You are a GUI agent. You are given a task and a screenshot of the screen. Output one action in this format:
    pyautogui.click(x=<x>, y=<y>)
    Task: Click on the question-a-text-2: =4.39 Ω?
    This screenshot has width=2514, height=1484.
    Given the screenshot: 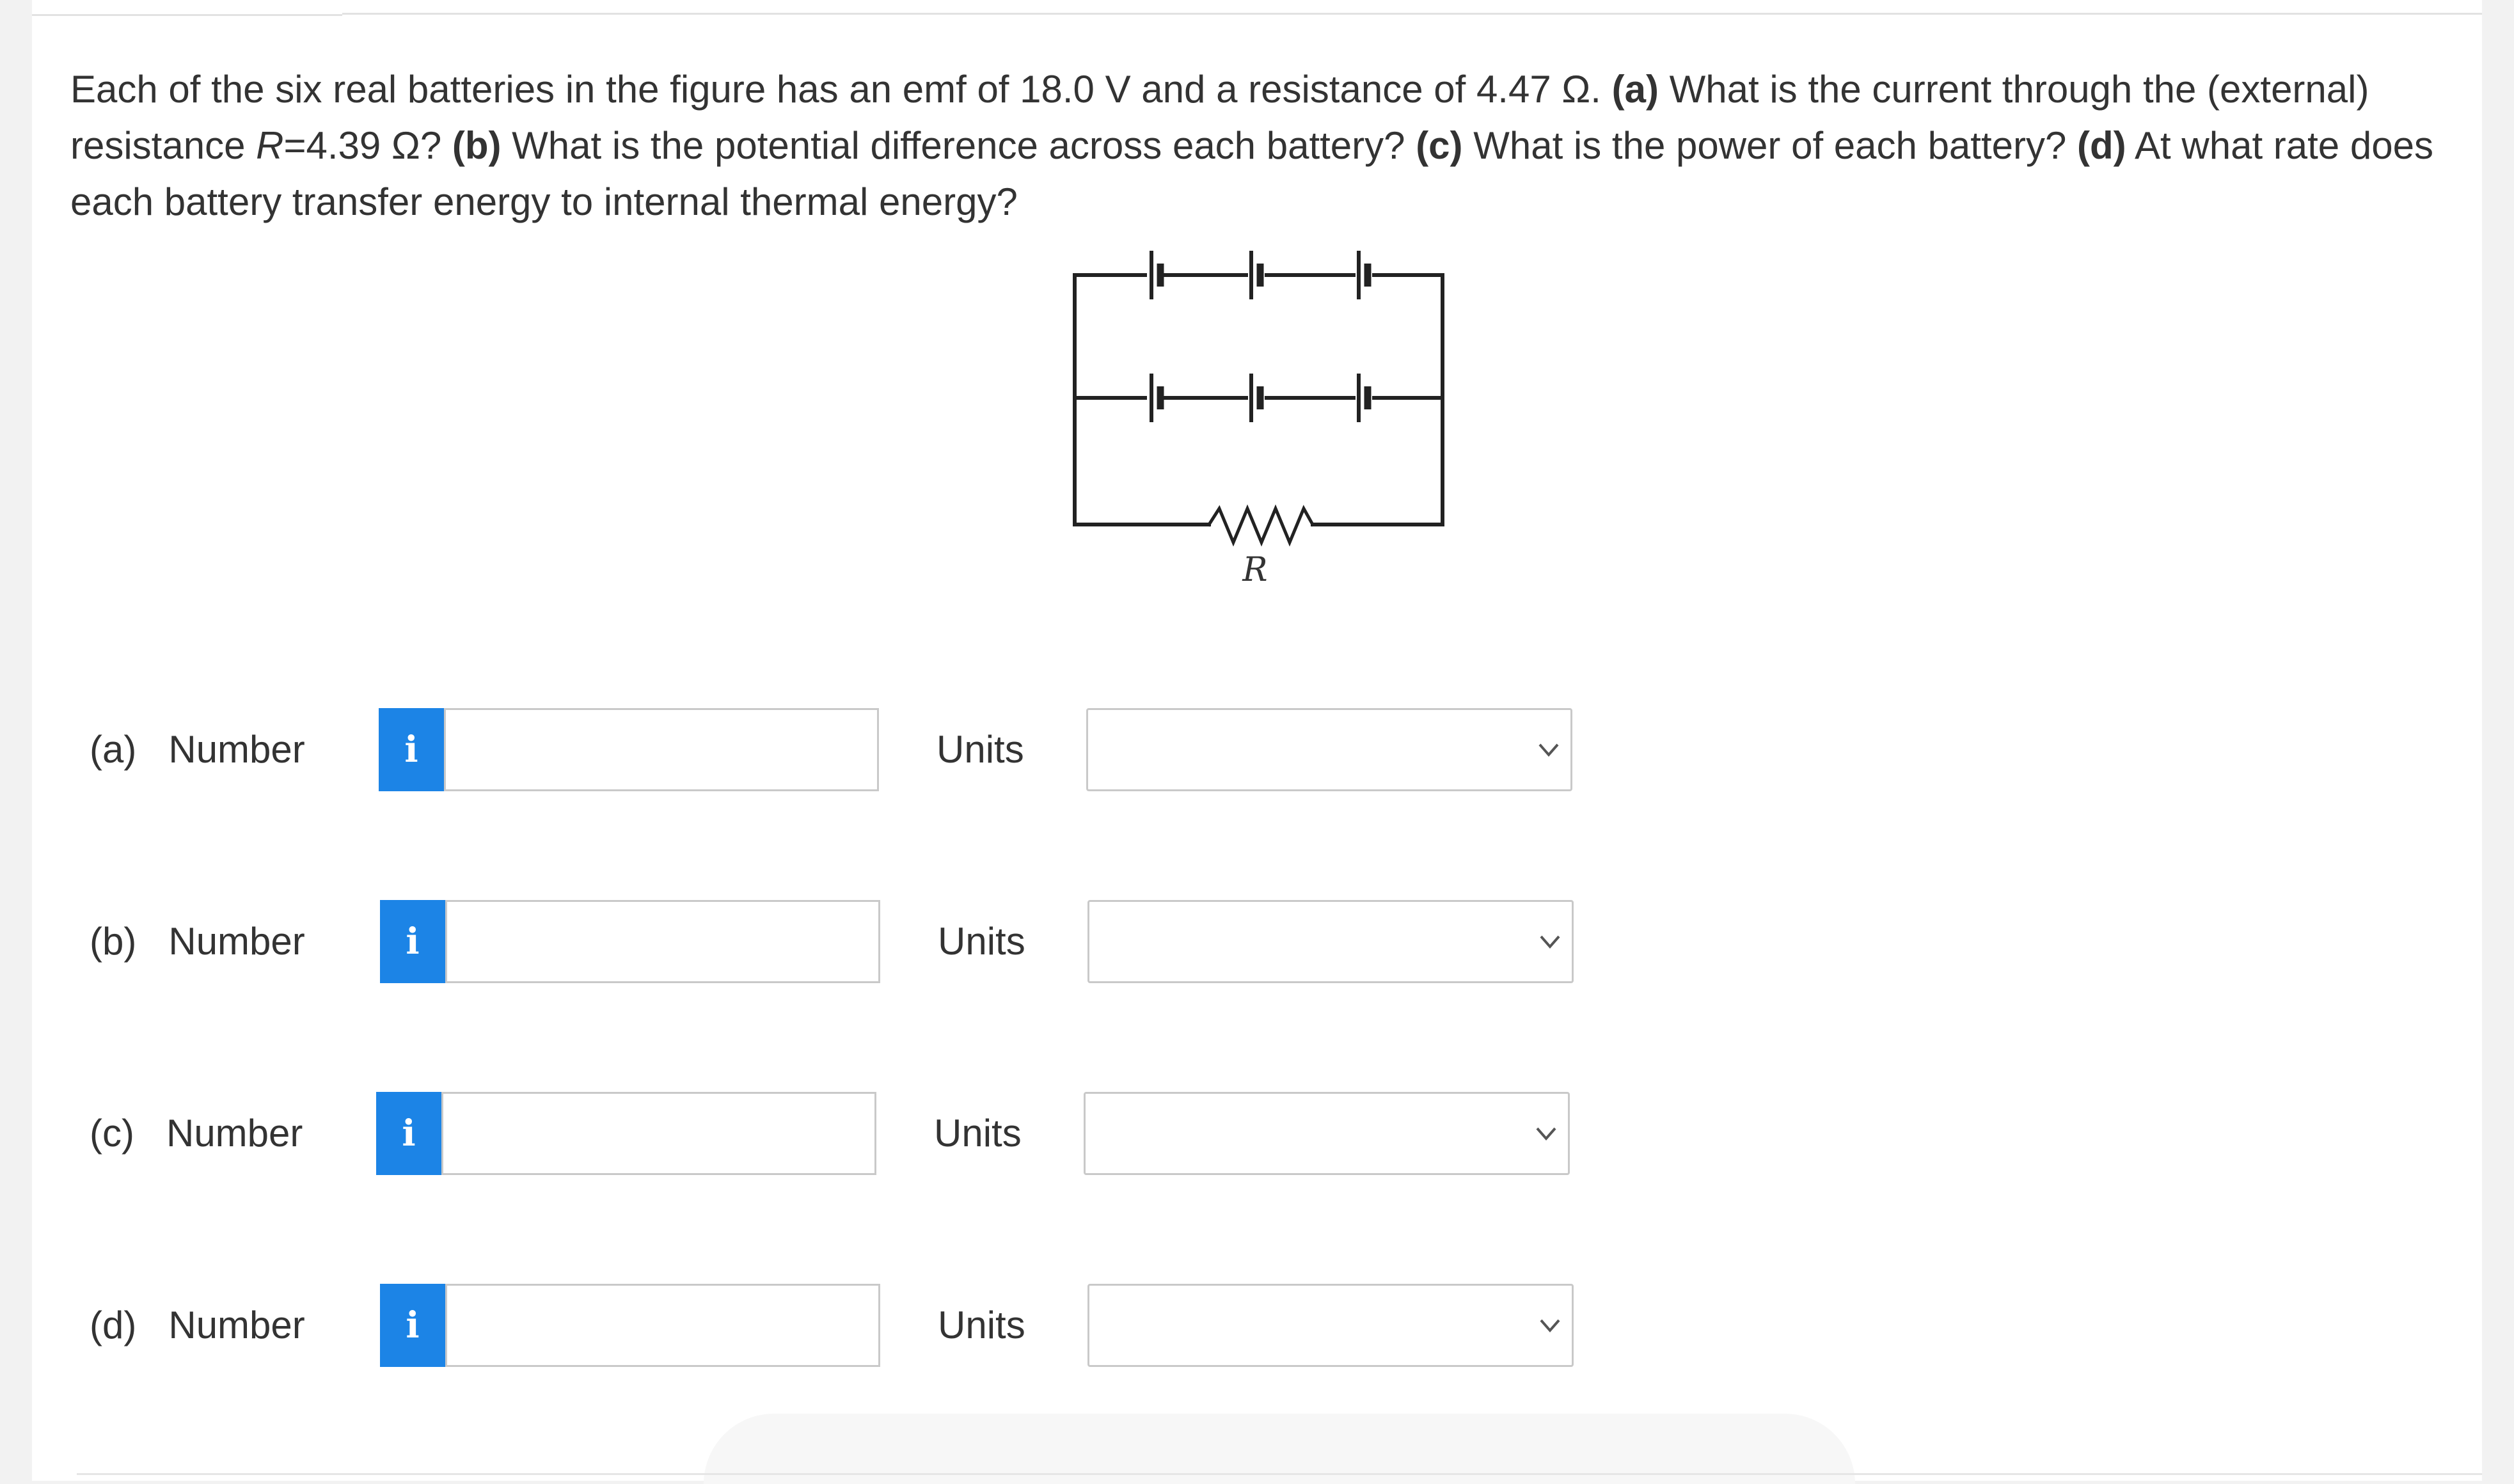 What is the action you would take?
    pyautogui.click(x=367, y=145)
    